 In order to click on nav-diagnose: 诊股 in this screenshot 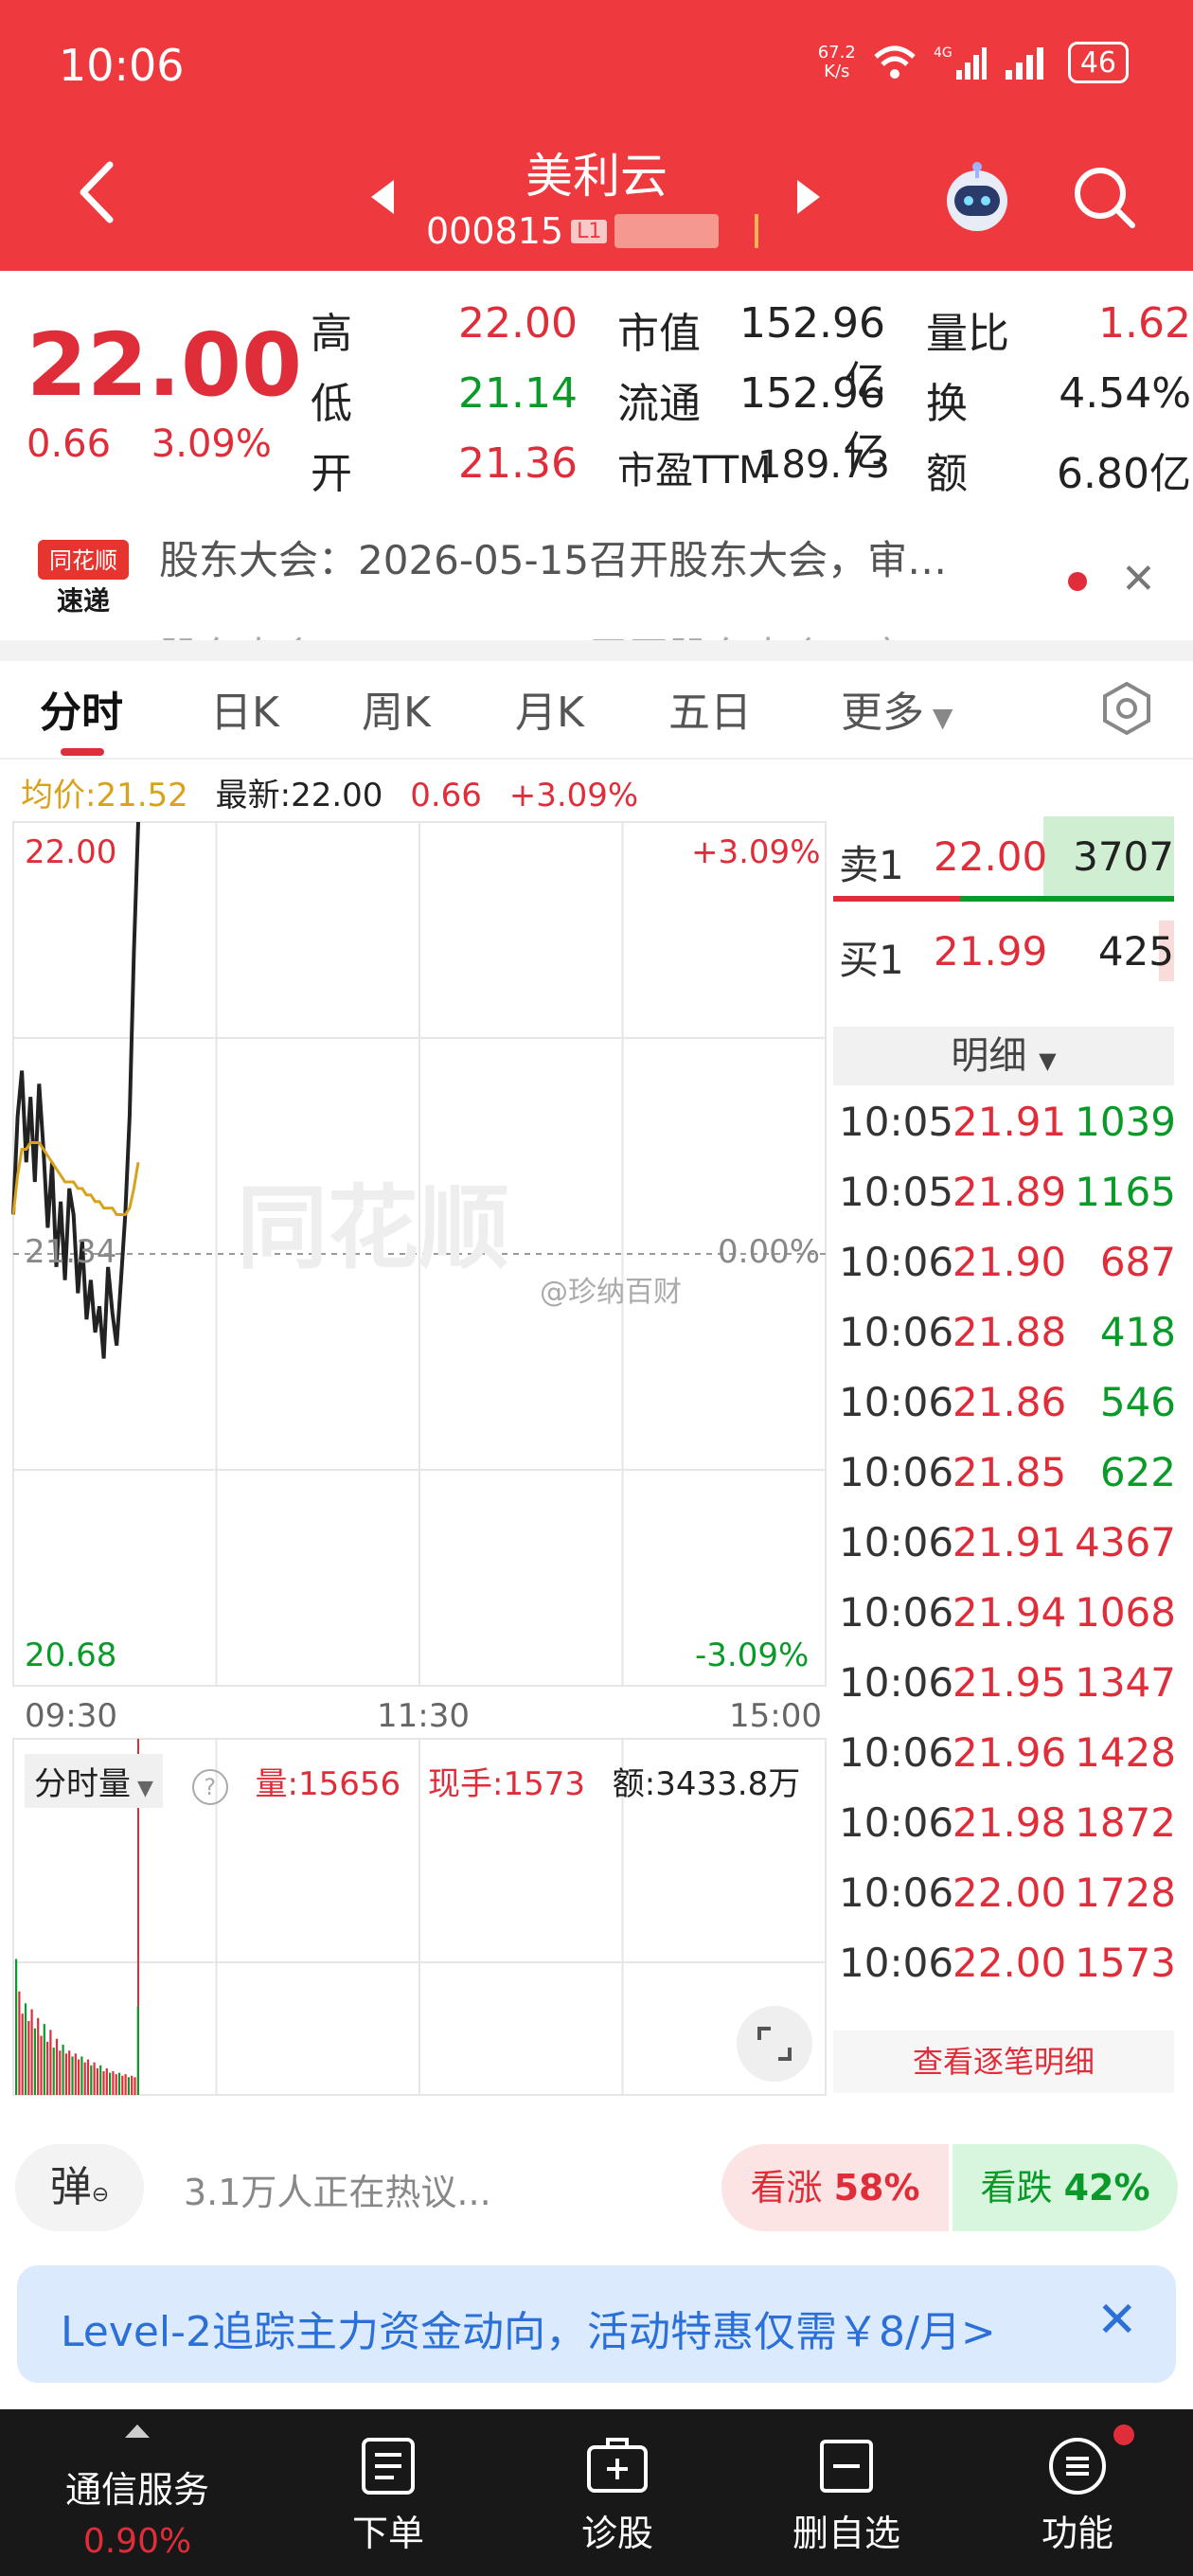, I will do `click(617, 2496)`.